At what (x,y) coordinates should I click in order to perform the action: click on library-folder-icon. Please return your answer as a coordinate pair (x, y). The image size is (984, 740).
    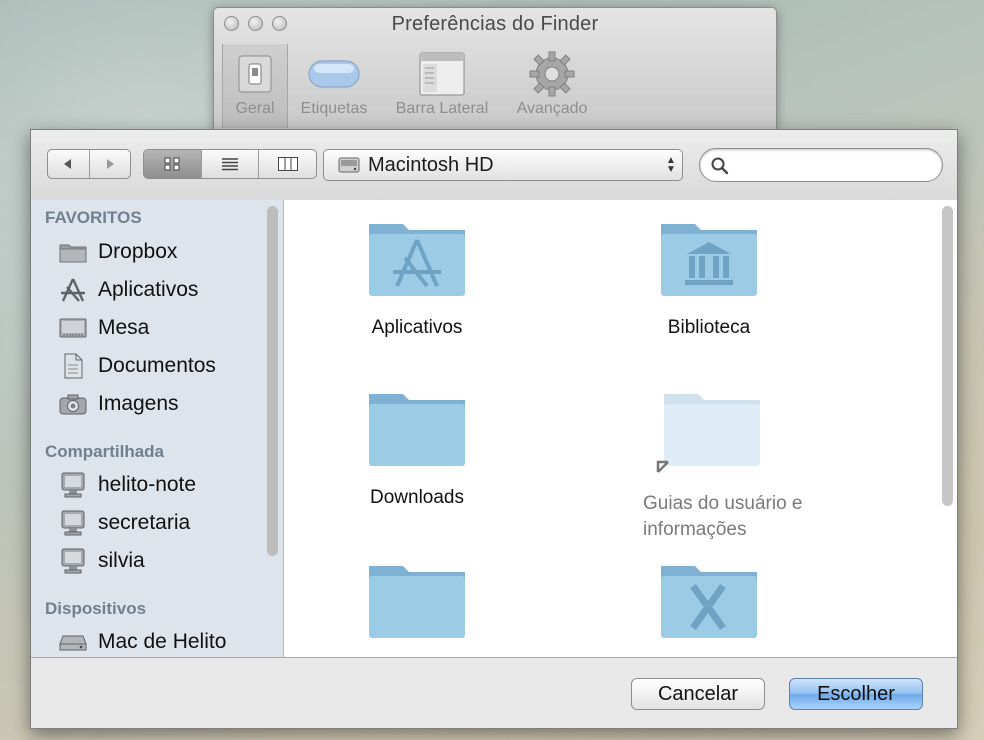
    Looking at the image, I should click on (709, 260).